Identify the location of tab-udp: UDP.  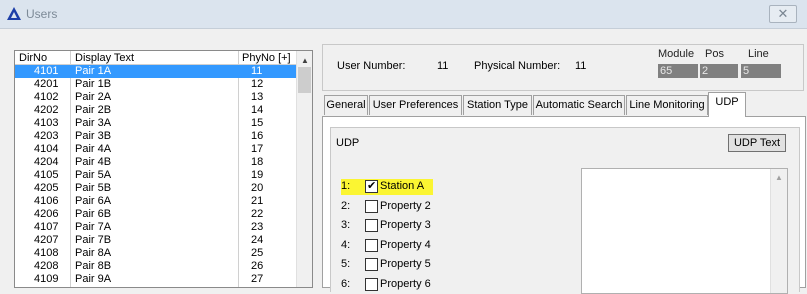
(727, 104).